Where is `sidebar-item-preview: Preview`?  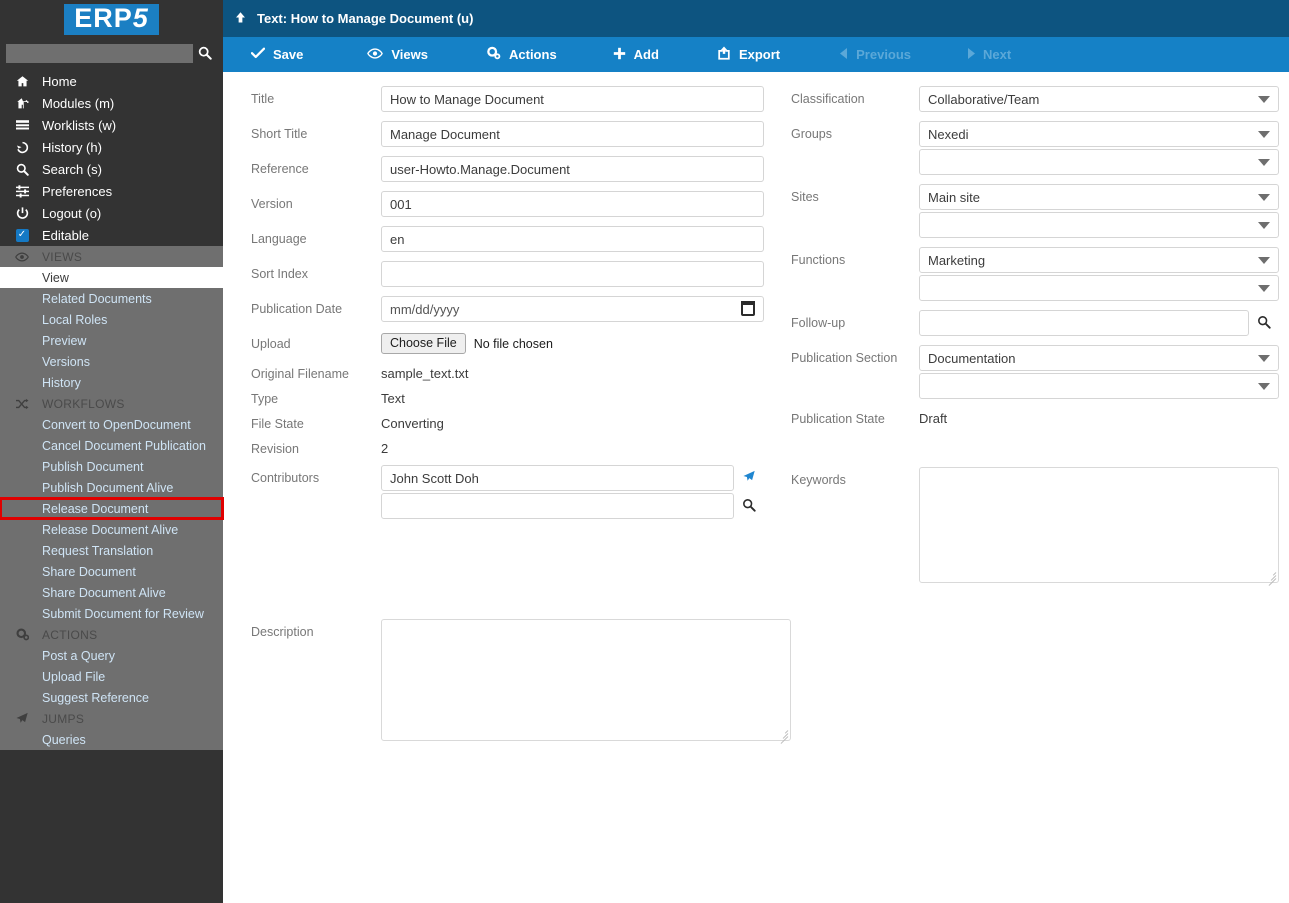
sidebar-item-preview: Preview is located at coordinates (111, 340).